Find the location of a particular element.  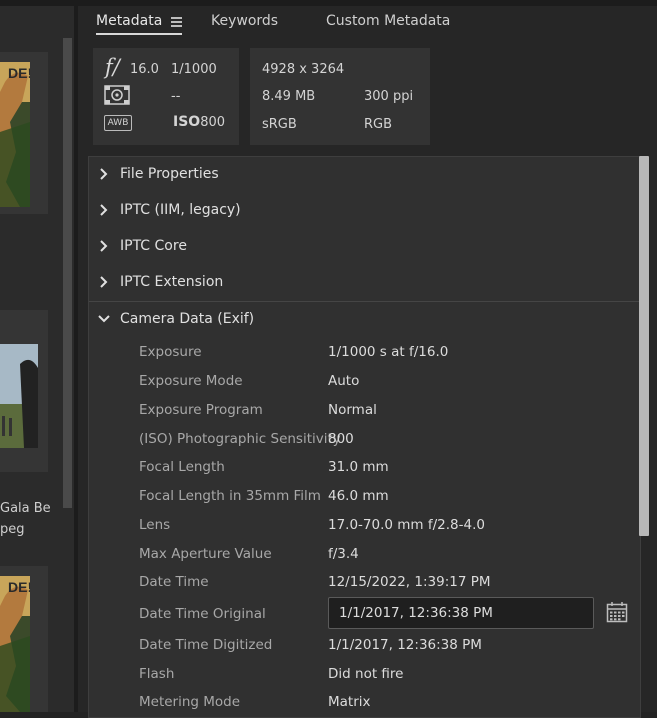

thumbnail-card is located at coordinates (24, 391).